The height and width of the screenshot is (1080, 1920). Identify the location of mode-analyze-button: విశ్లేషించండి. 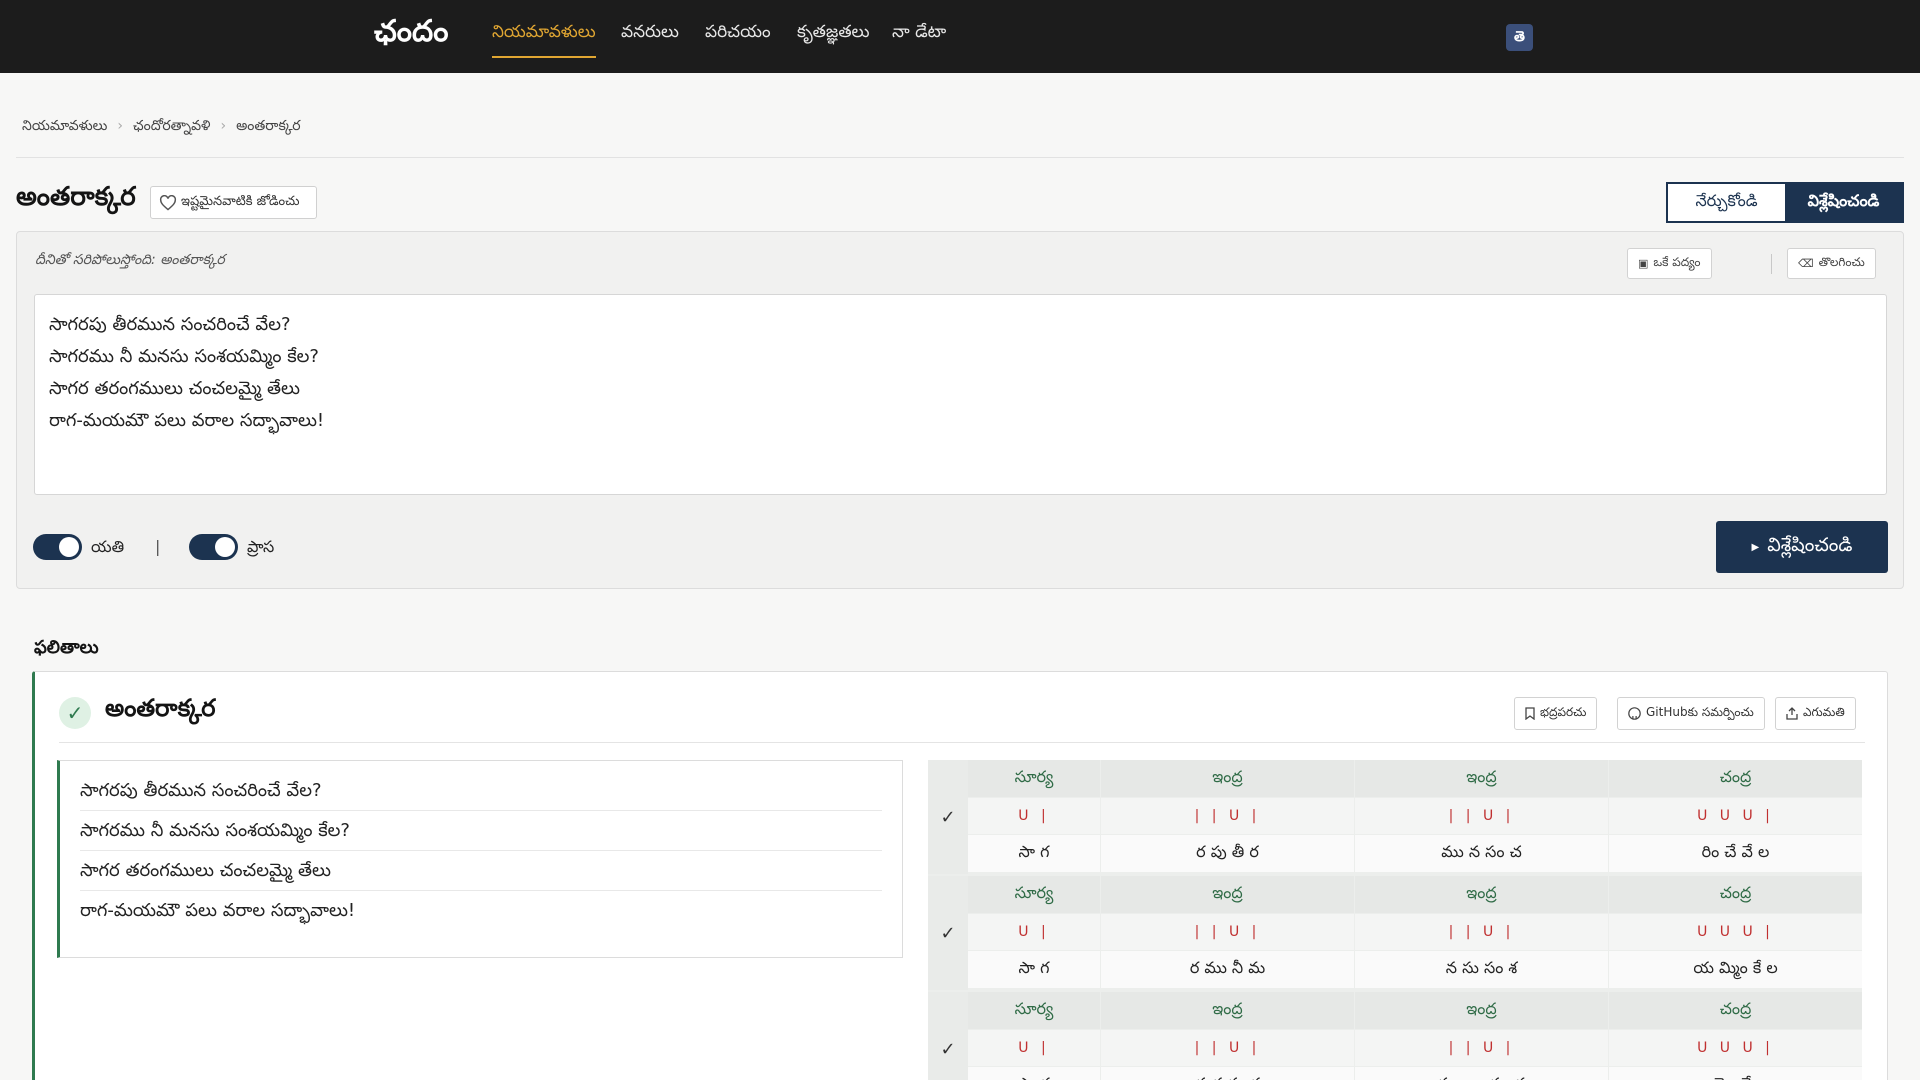
(1843, 202).